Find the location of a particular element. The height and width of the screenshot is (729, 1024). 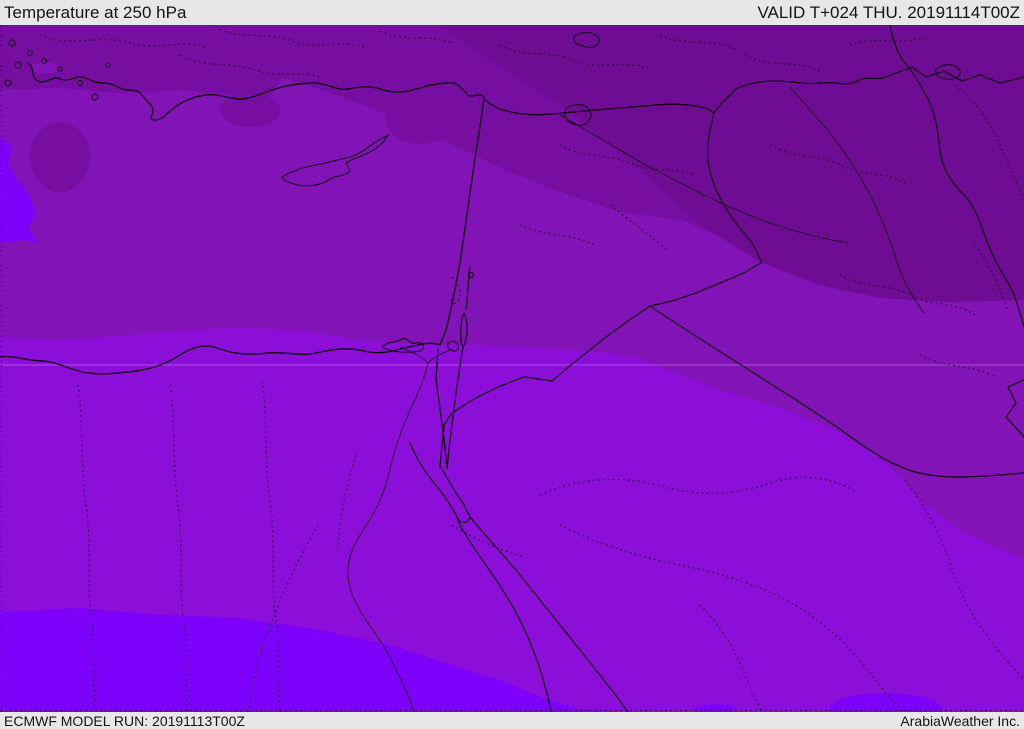

valid-time-label: VALID T+024 THU. 20191114T00Z is located at coordinates (888, 12).